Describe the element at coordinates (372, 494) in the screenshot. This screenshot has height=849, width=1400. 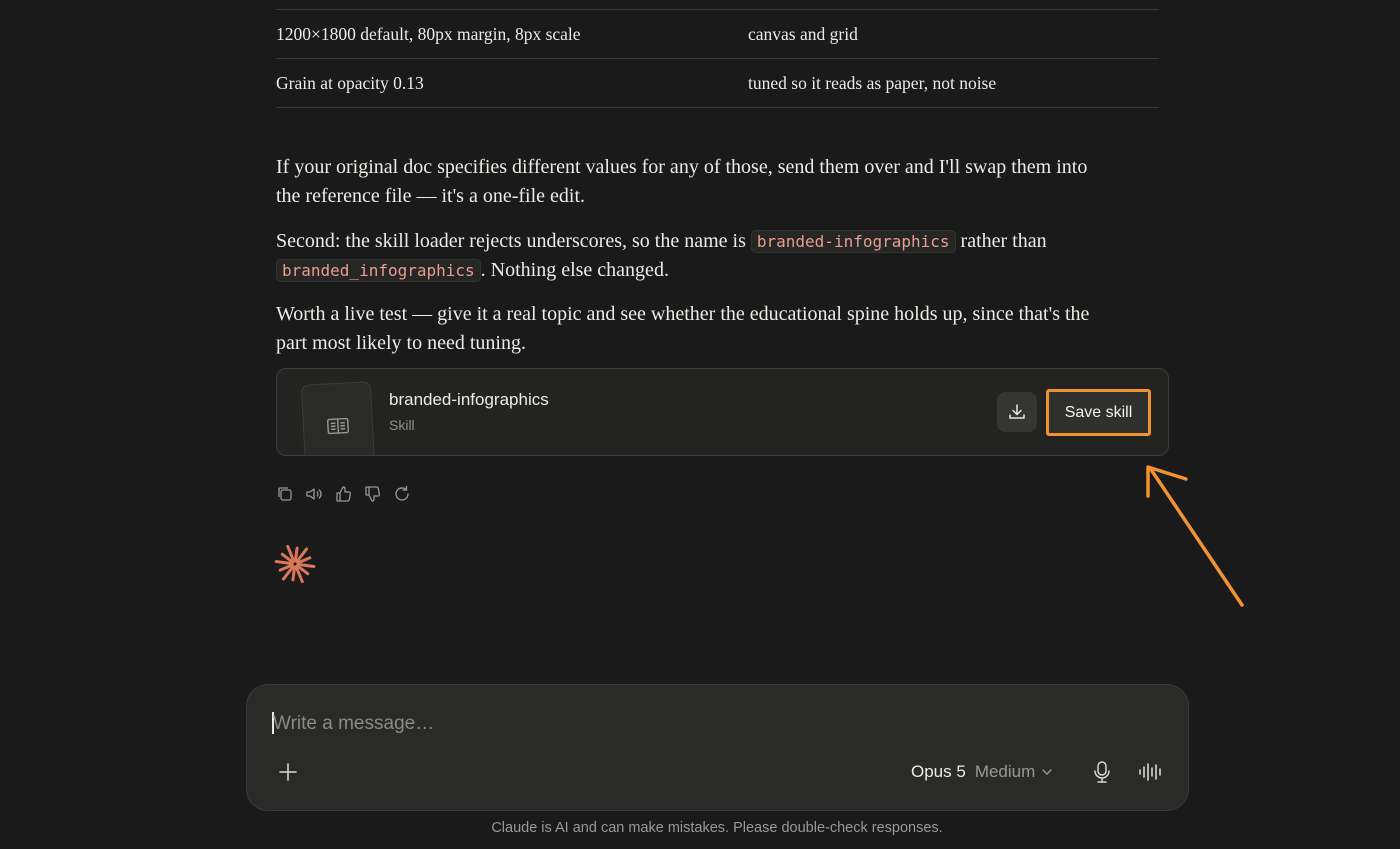
I see `thumbs-down-icon` at that location.